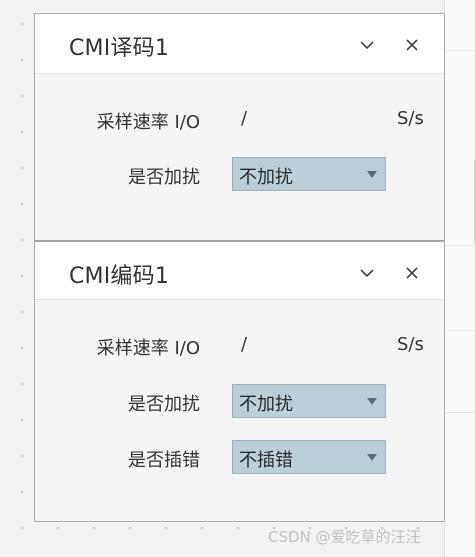  What do you see at coordinates (344, 537) in the screenshot?
I see `watermark-text: CSDN @爱吃草的汪汪` at bounding box center [344, 537].